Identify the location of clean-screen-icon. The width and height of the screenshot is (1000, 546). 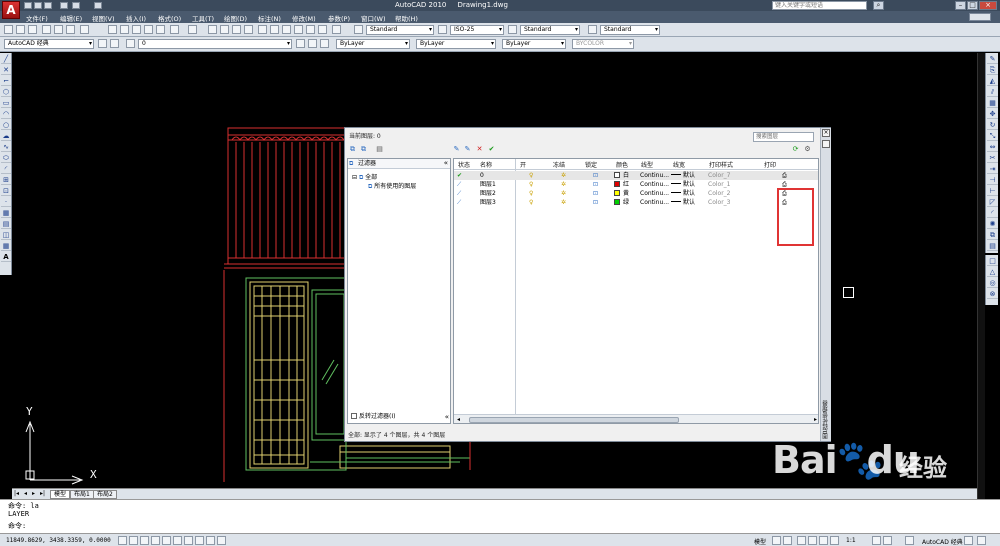
(981, 540).